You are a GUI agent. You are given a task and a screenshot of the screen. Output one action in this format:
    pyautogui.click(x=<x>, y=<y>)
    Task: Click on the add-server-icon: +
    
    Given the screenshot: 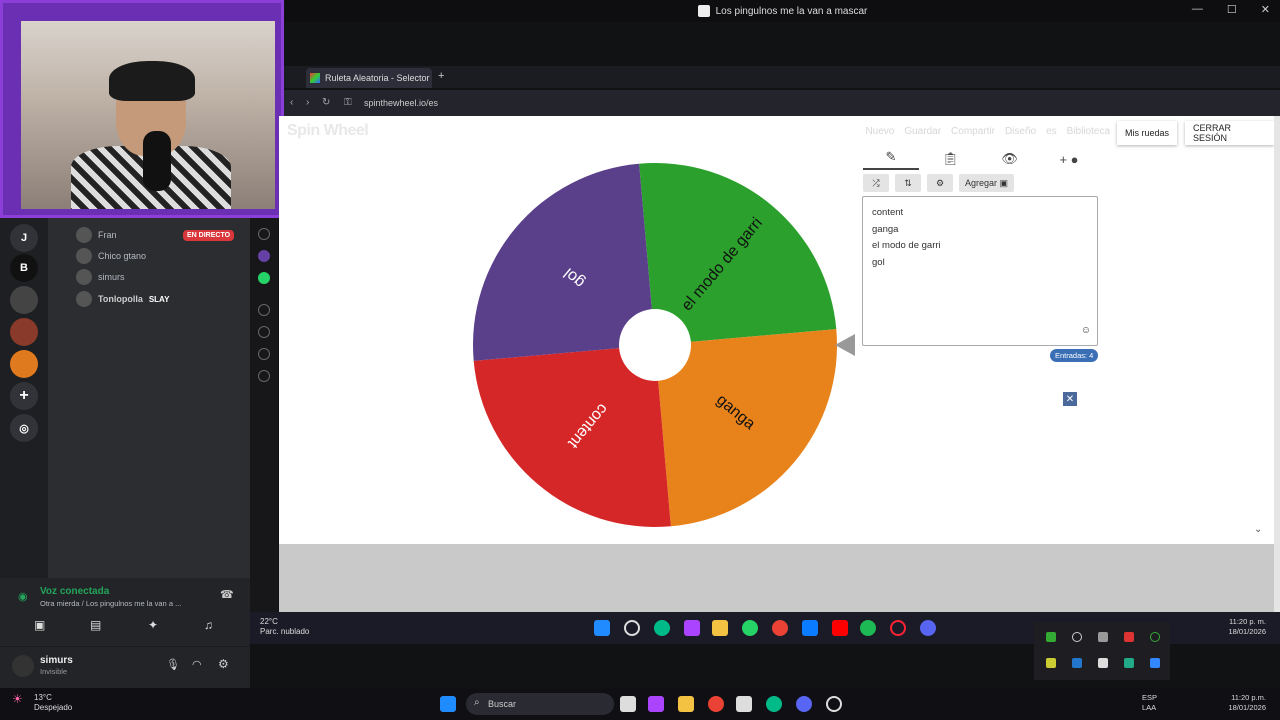 What is the action you would take?
    pyautogui.click(x=24, y=396)
    